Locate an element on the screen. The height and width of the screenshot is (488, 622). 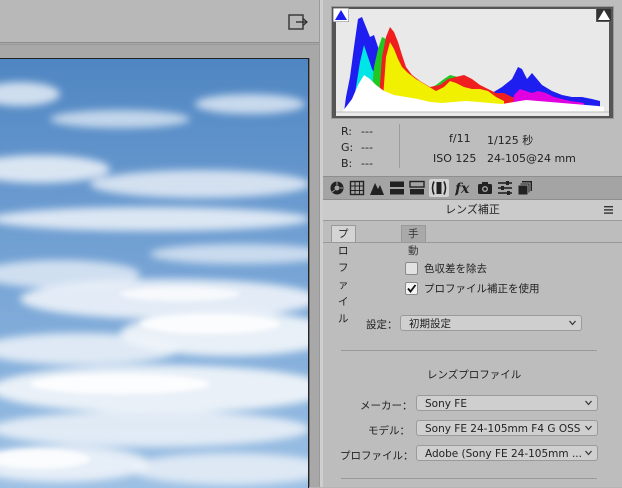
panel-tool-strip: fx is located at coordinates (472, 188).